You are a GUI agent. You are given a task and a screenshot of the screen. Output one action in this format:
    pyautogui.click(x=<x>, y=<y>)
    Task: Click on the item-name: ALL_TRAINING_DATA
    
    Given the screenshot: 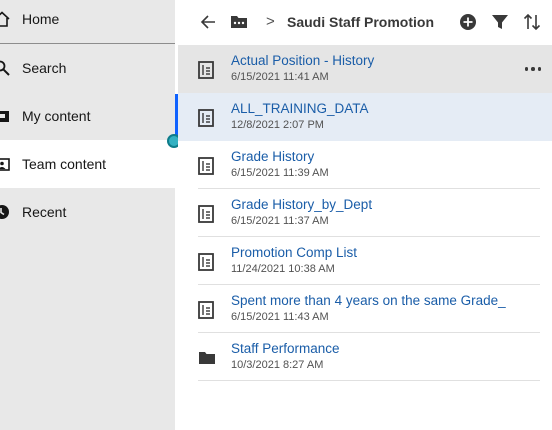 What is the action you would take?
    pyautogui.click(x=300, y=108)
    